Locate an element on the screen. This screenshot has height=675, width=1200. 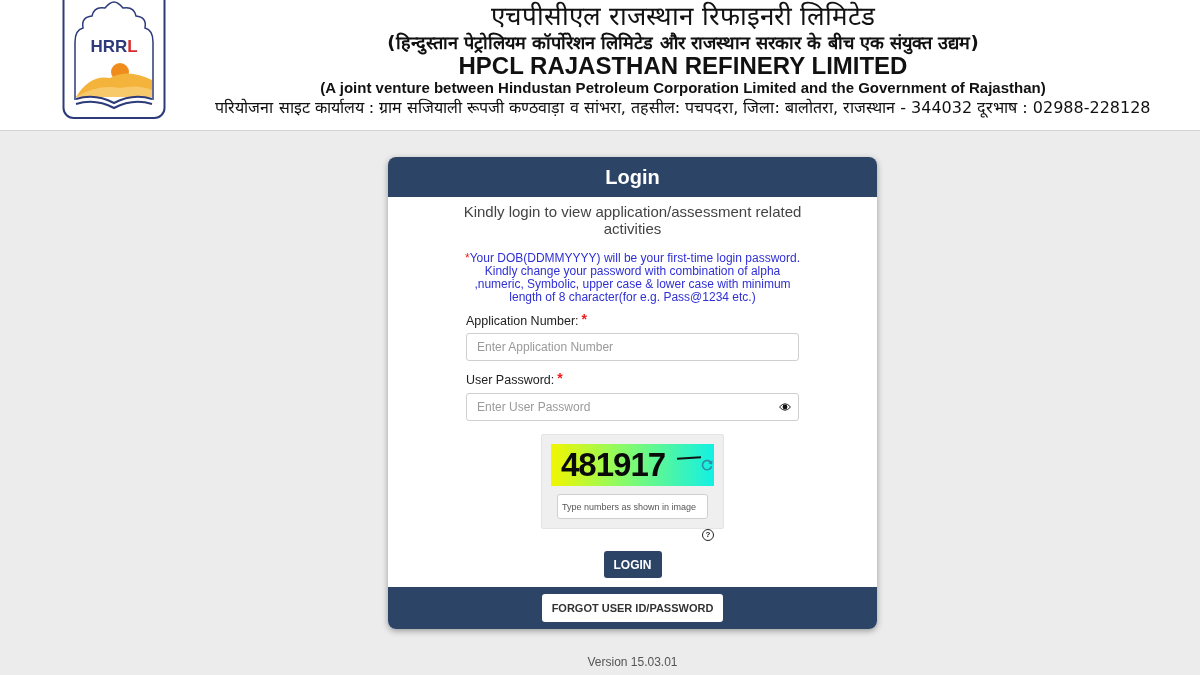
forgot-password-button: FORGOT USER ID/PASSWORD is located at coordinates (632, 608).